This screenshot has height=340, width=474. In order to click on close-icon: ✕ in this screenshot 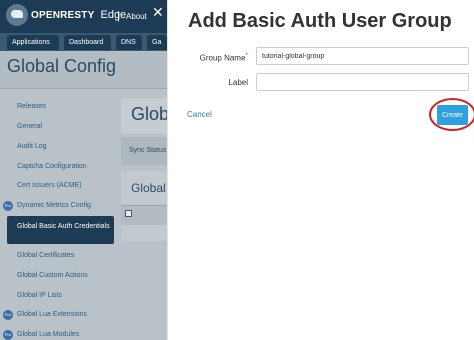, I will do `click(158, 12)`.